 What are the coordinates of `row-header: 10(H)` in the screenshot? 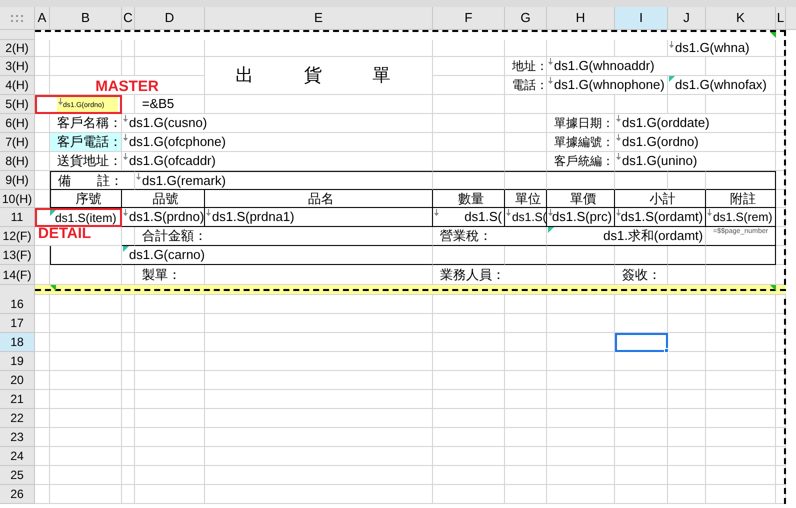 It's located at (17, 199).